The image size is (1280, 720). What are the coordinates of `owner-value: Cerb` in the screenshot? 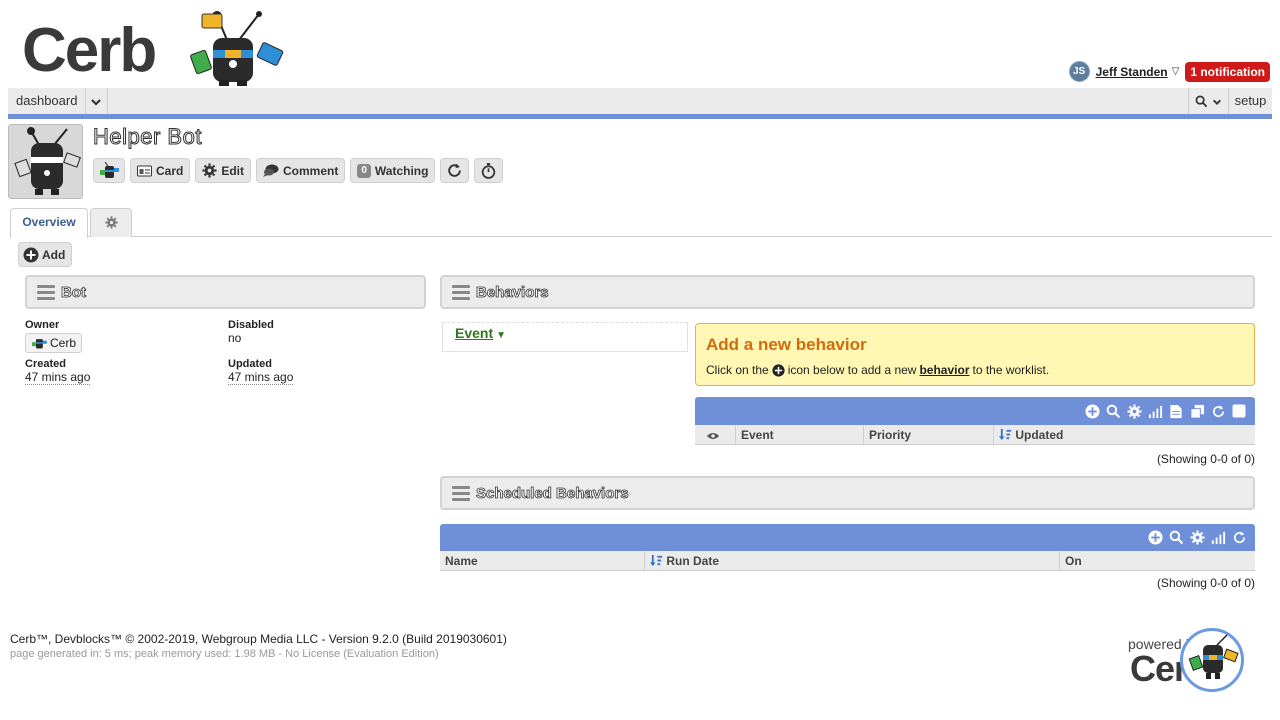 It's located at (63, 343).